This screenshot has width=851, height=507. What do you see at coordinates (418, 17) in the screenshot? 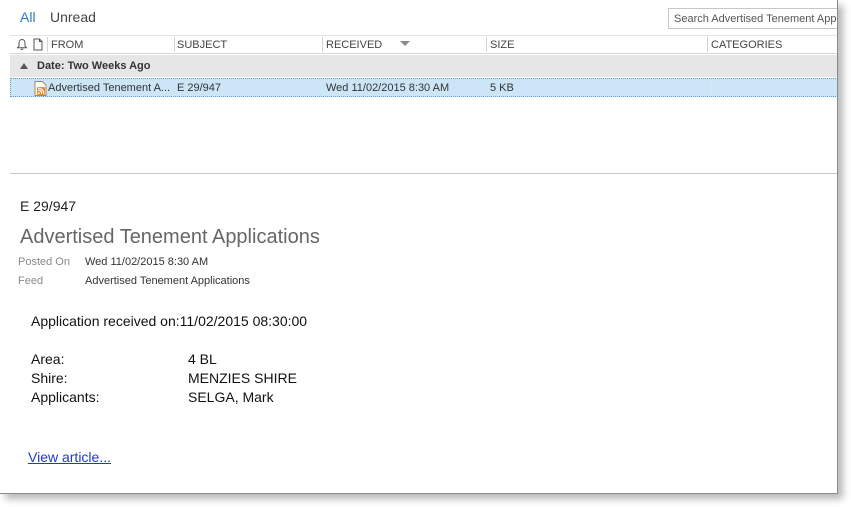
I see `filter-bar: All Unread` at bounding box center [418, 17].